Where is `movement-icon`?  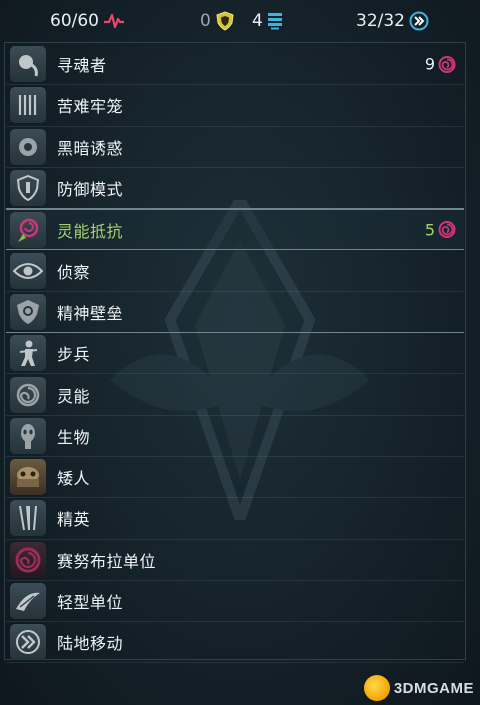
movement-icon is located at coordinates (419, 21).